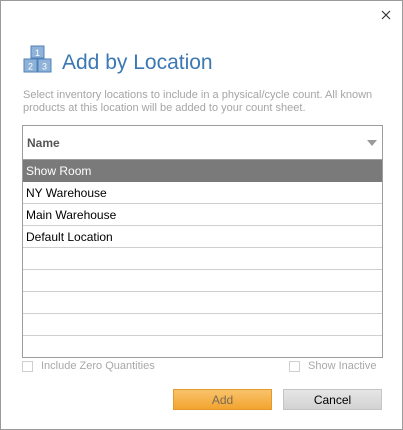  What do you see at coordinates (222, 399) in the screenshot?
I see `add-button: Add` at bounding box center [222, 399].